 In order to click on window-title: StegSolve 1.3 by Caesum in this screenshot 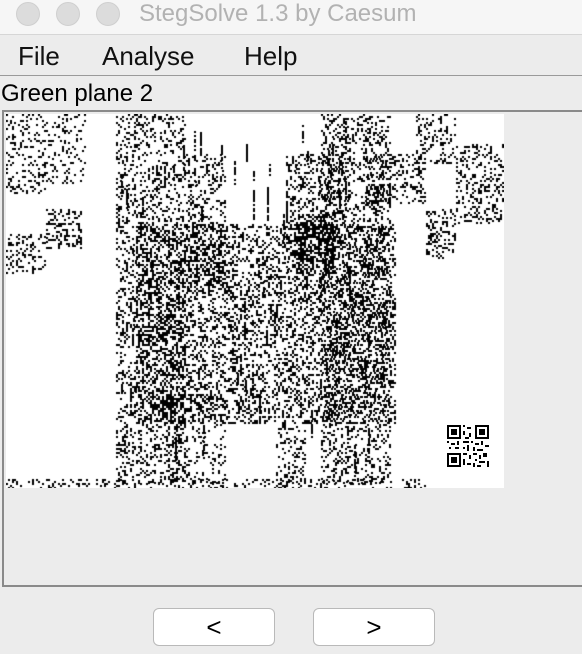, I will do `click(278, 13)`.